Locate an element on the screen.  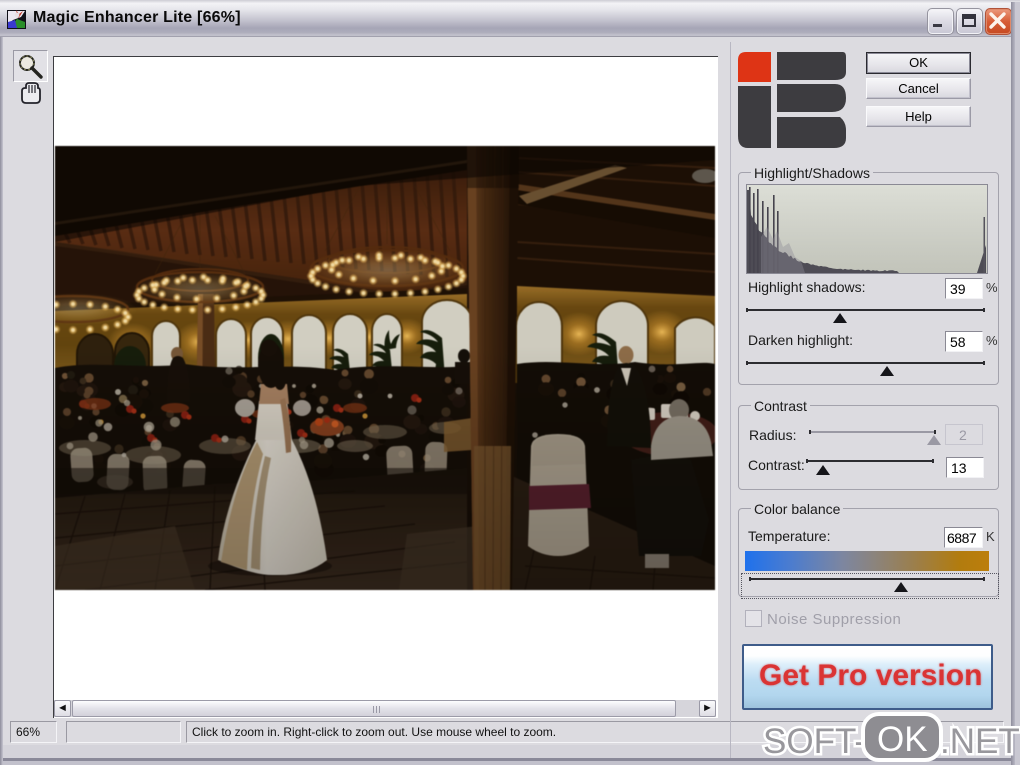
svg-text: .NET is located at coordinates (980, 741).